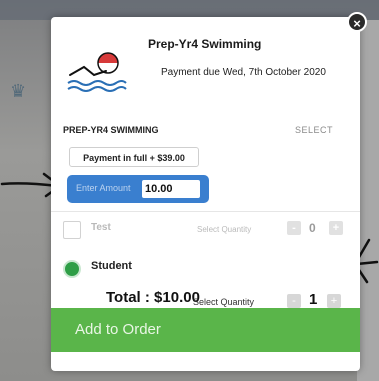  I want to click on total-quantity-label: Select Quantity, so click(224, 302).